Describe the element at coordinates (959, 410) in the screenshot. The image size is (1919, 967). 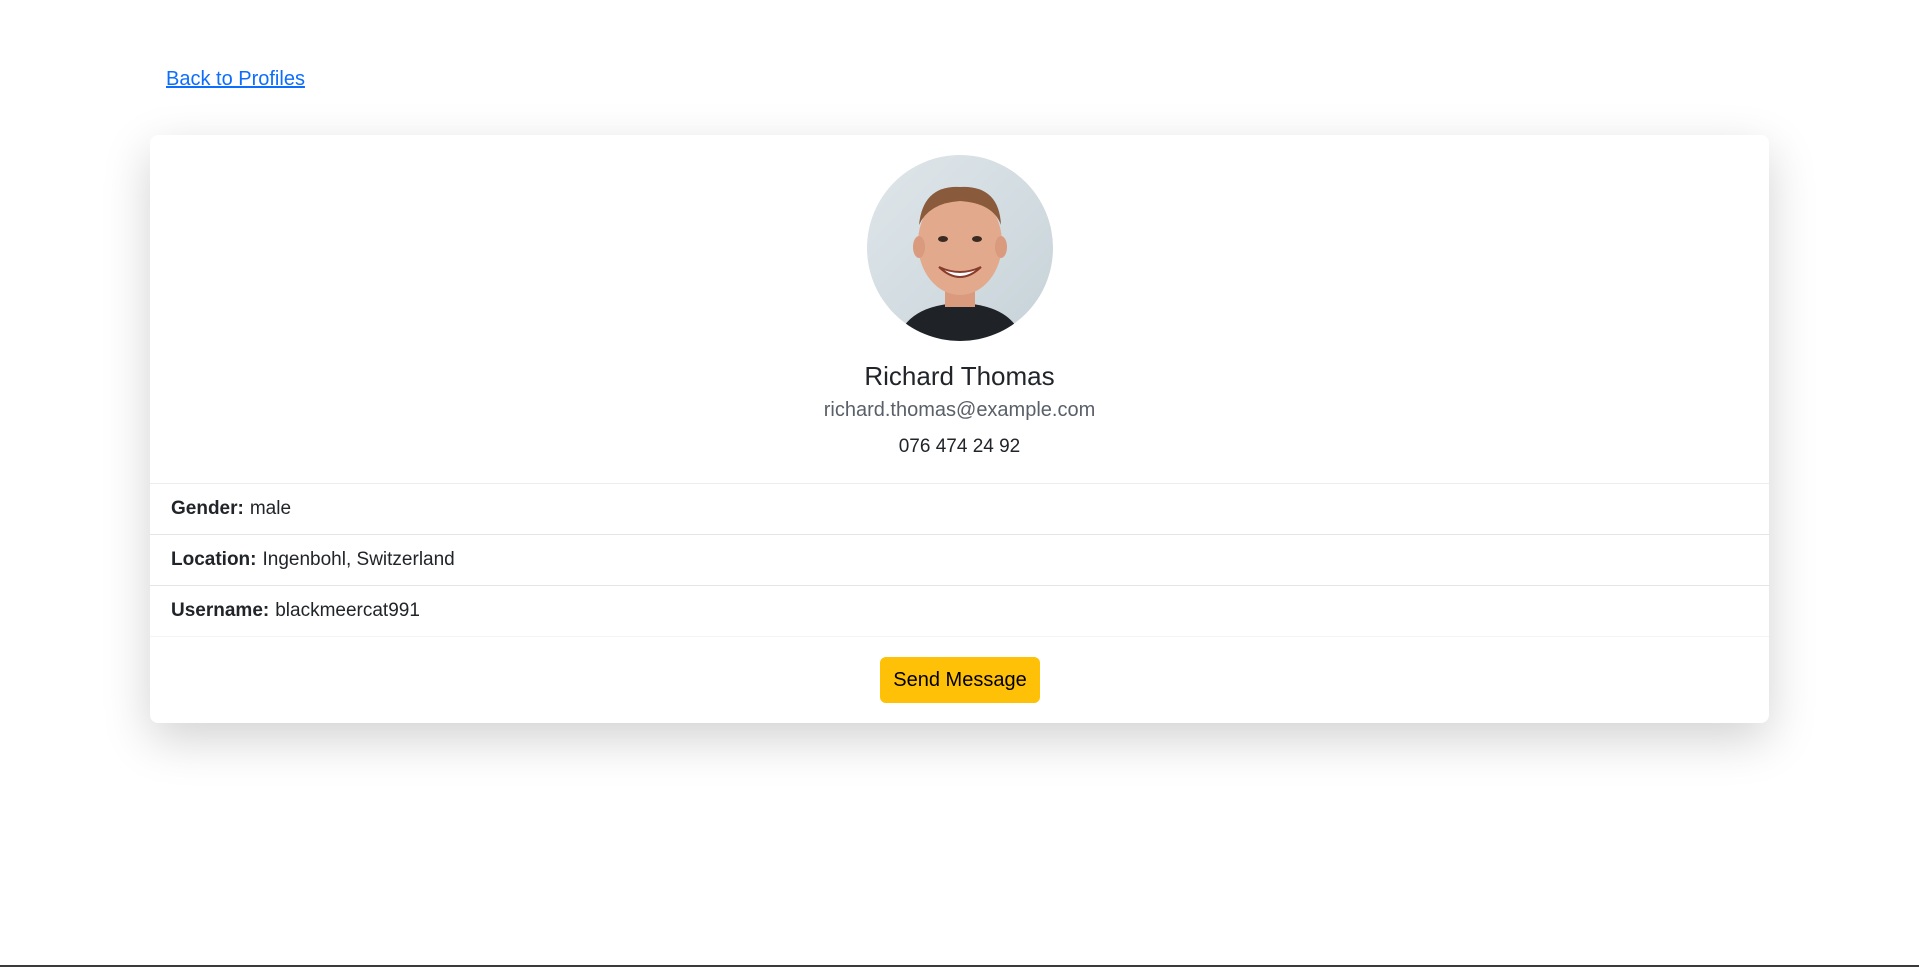
I see `profile-email: richard.thomas@example.com` at that location.